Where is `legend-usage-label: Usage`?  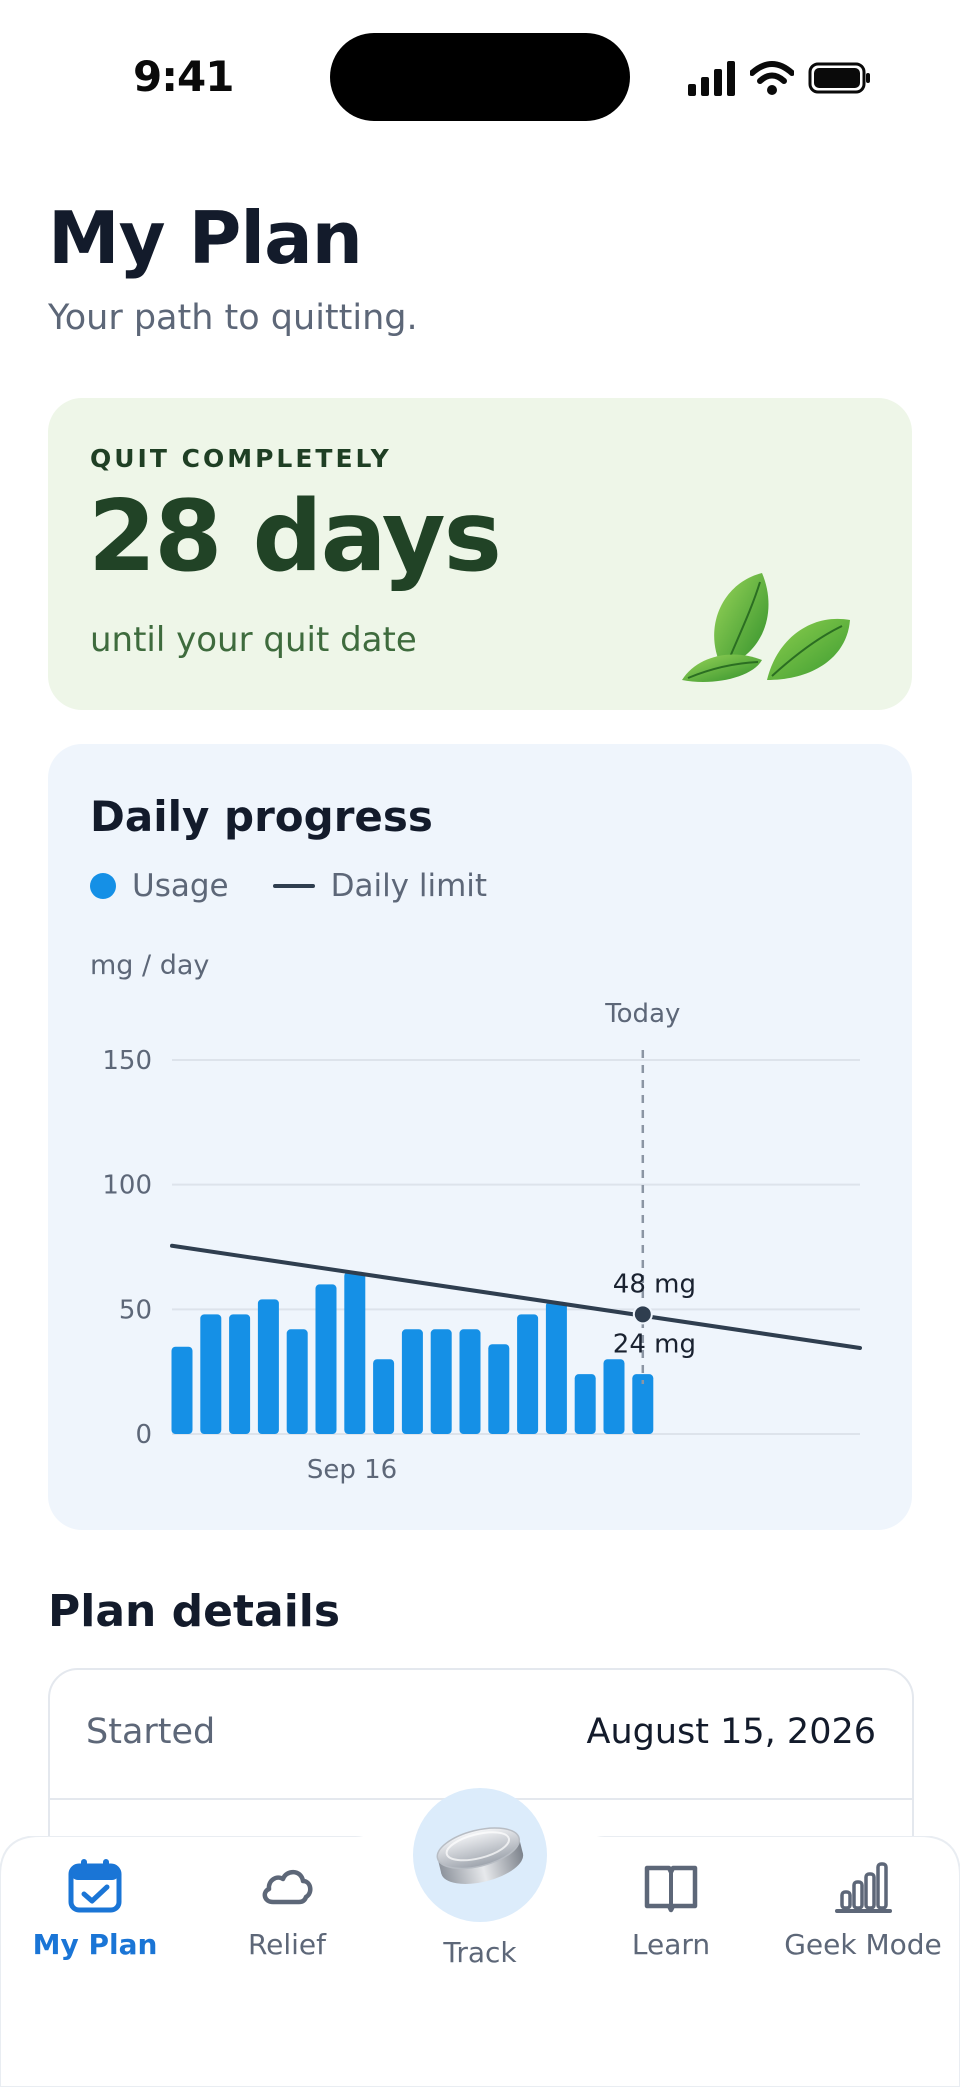
legend-usage-label: Usage is located at coordinates (180, 886).